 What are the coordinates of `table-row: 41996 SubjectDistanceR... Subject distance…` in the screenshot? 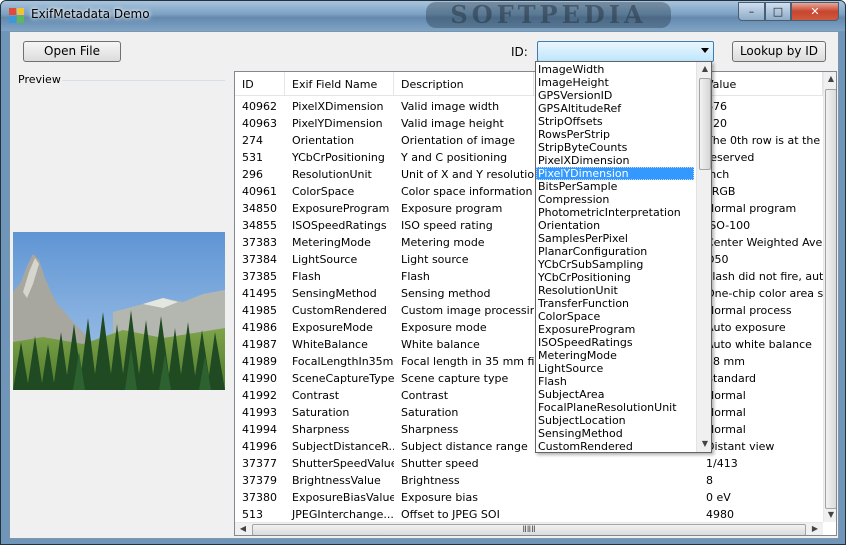 It's located at (529, 446).